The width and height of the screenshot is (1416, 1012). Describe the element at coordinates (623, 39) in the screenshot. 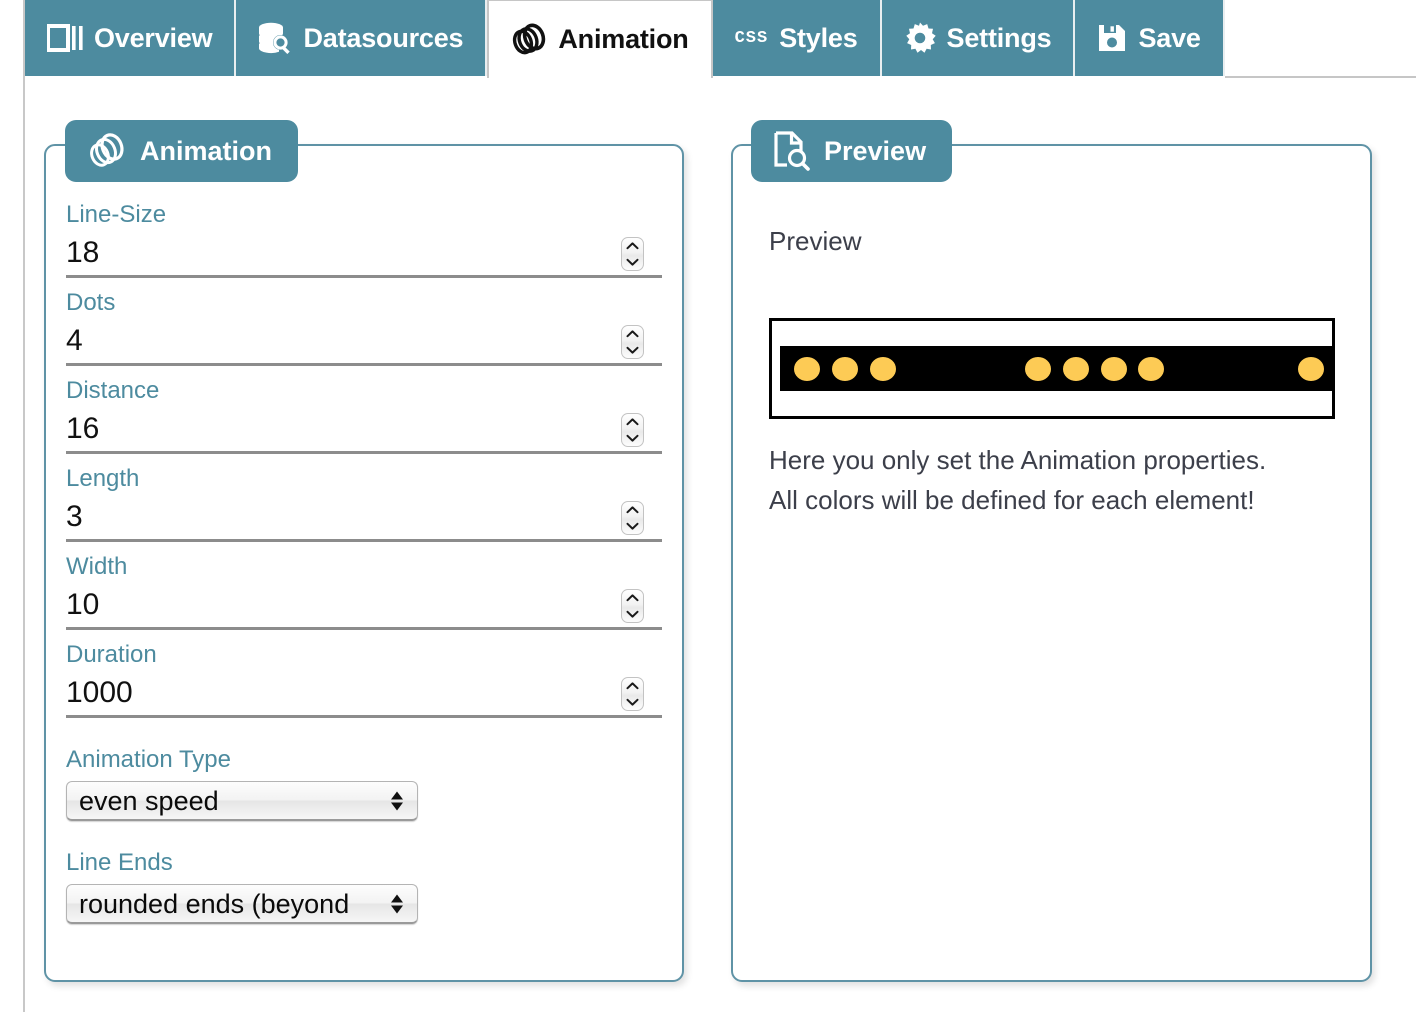

I see `tab-label: Animation` at that location.